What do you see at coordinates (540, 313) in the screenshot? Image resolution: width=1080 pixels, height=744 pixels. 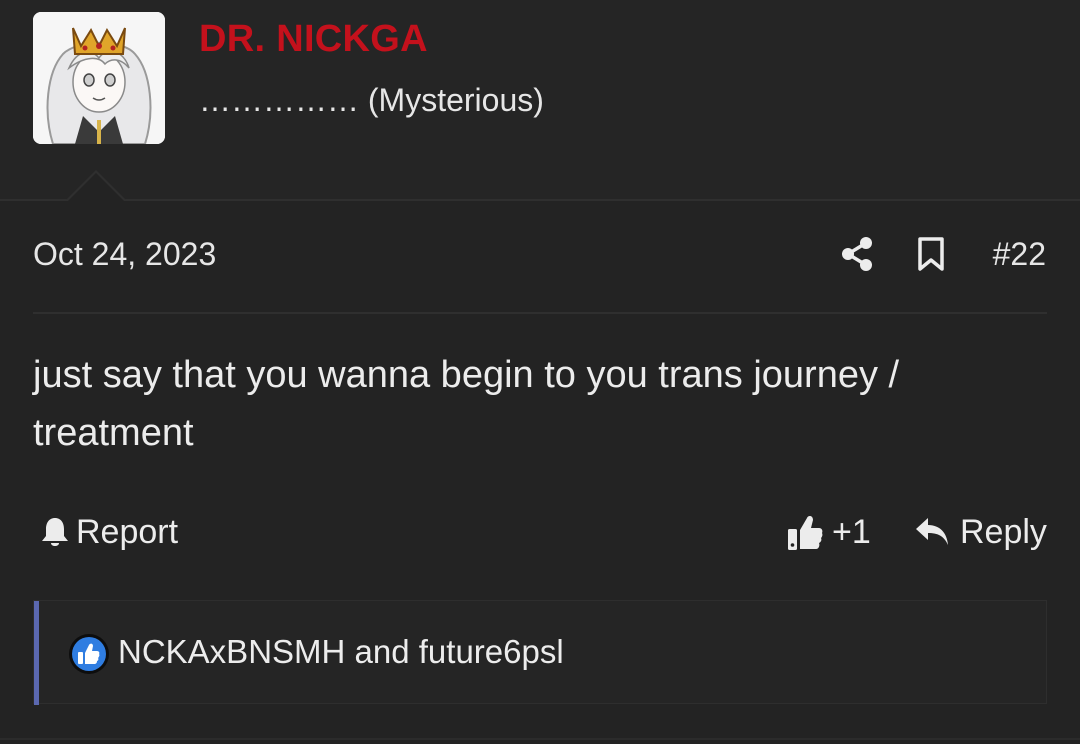 I see `meta-divider` at bounding box center [540, 313].